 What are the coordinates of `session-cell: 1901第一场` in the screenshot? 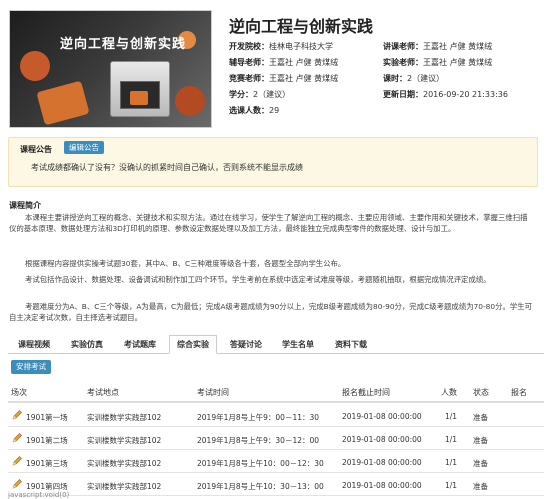 It's located at (47, 417).